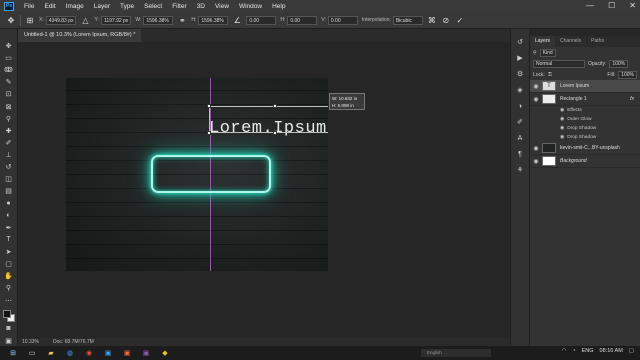 Image resolution: width=640 pixels, height=360 pixels. I want to click on menu-image: Image, so click(75, 6).